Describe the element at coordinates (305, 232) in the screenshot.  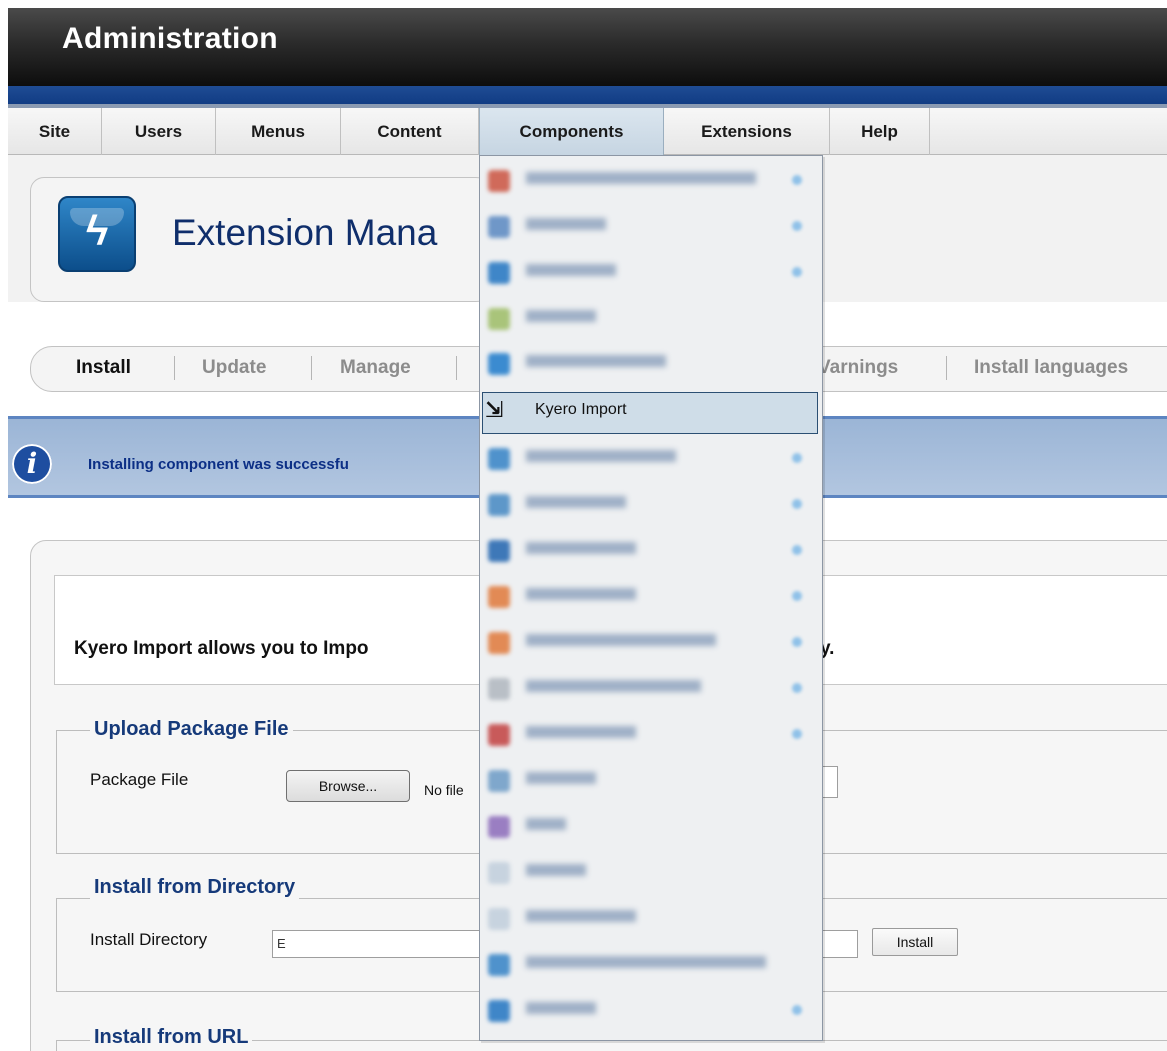
I see `page-title: Extension Mana` at that location.